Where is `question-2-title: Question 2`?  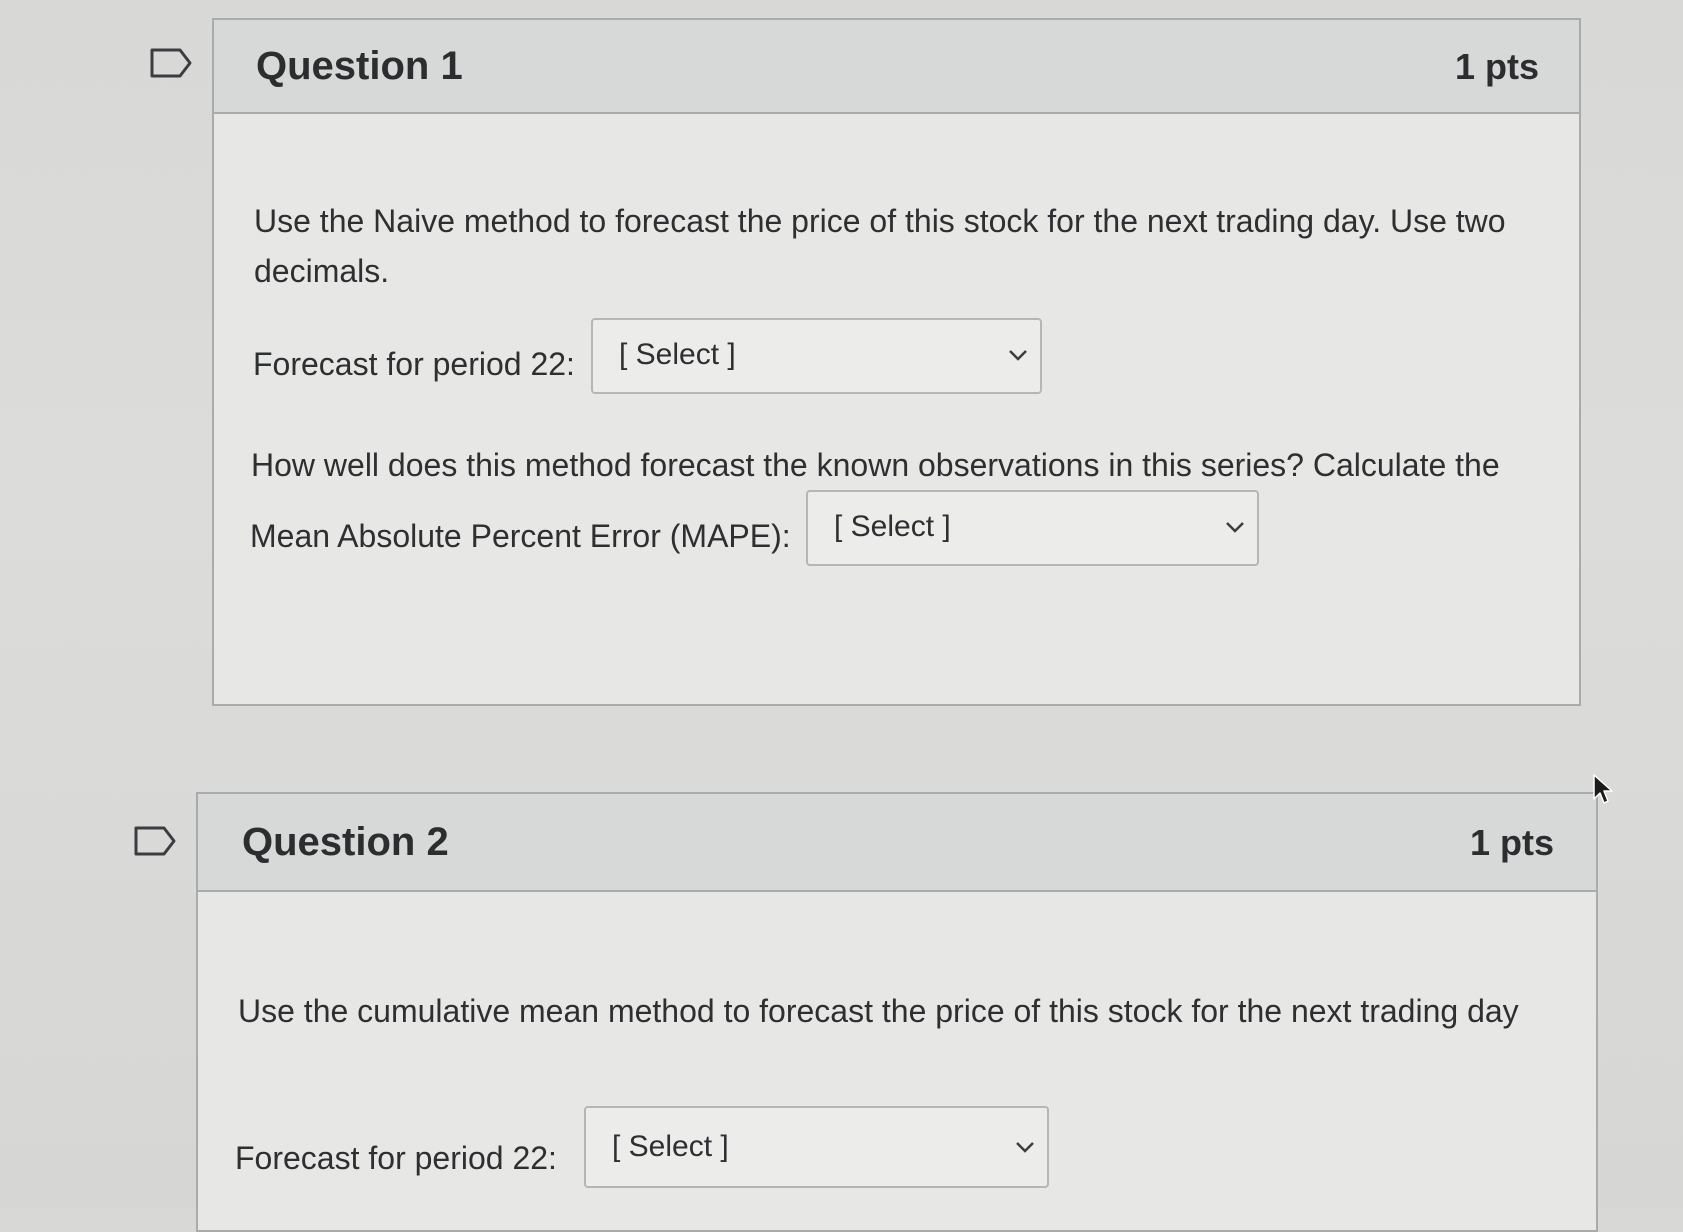
question-2-title: Question 2 is located at coordinates (345, 842).